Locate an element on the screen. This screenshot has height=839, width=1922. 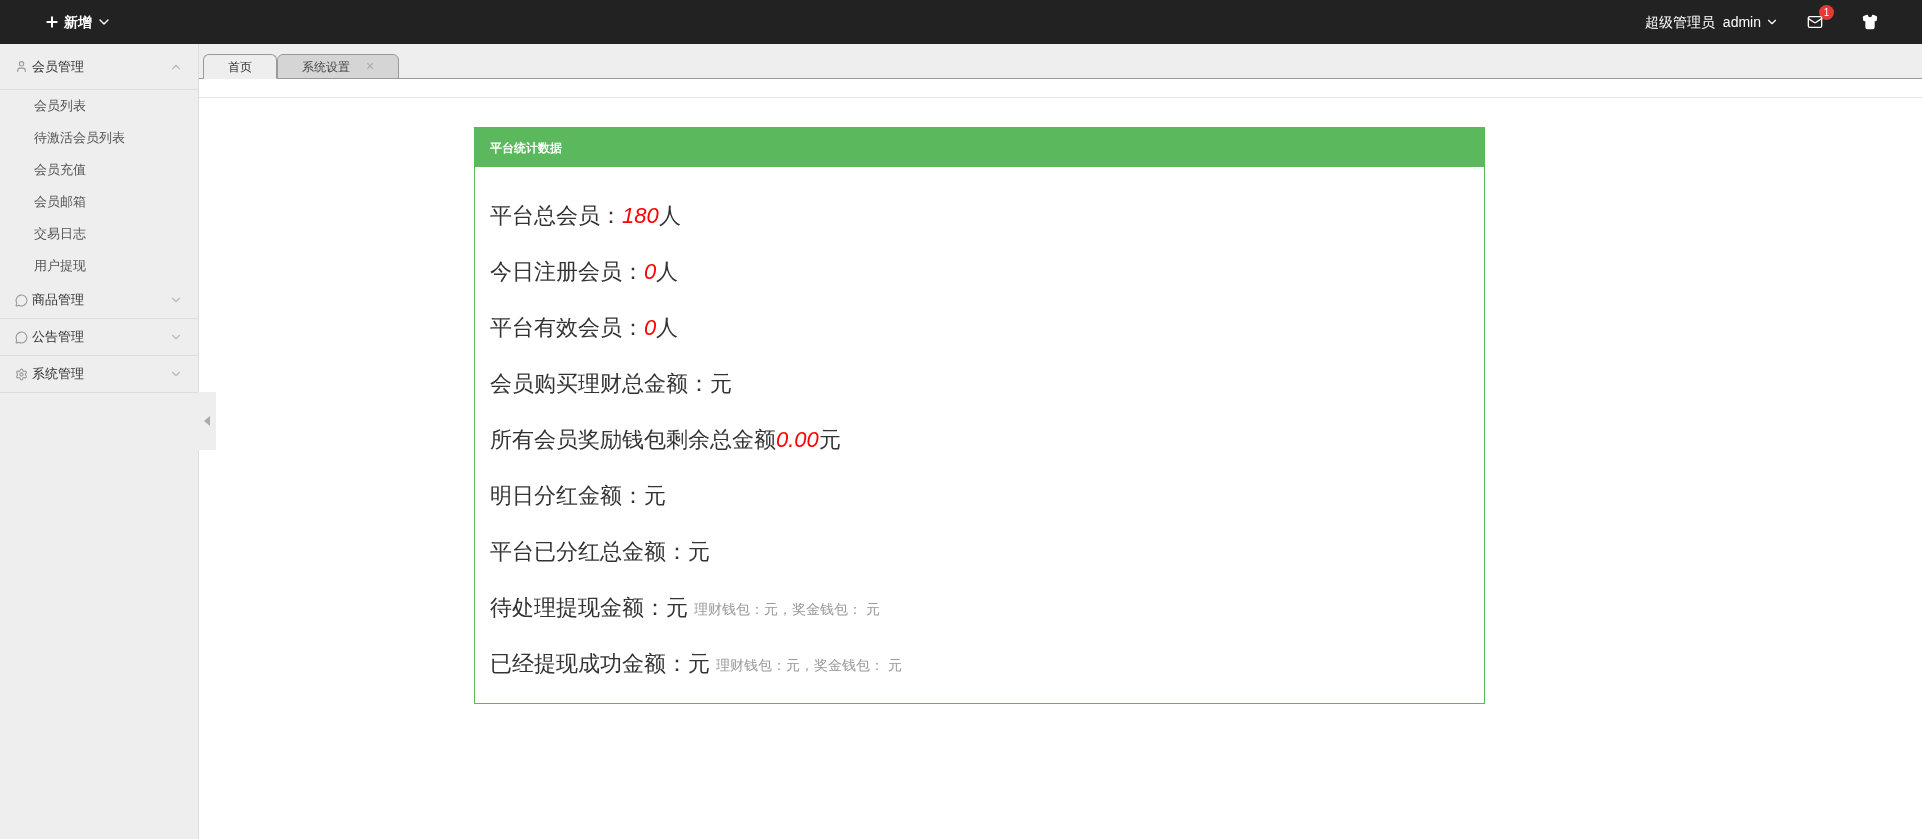
sidebar-item: 会员列表 is located at coordinates (60, 106).